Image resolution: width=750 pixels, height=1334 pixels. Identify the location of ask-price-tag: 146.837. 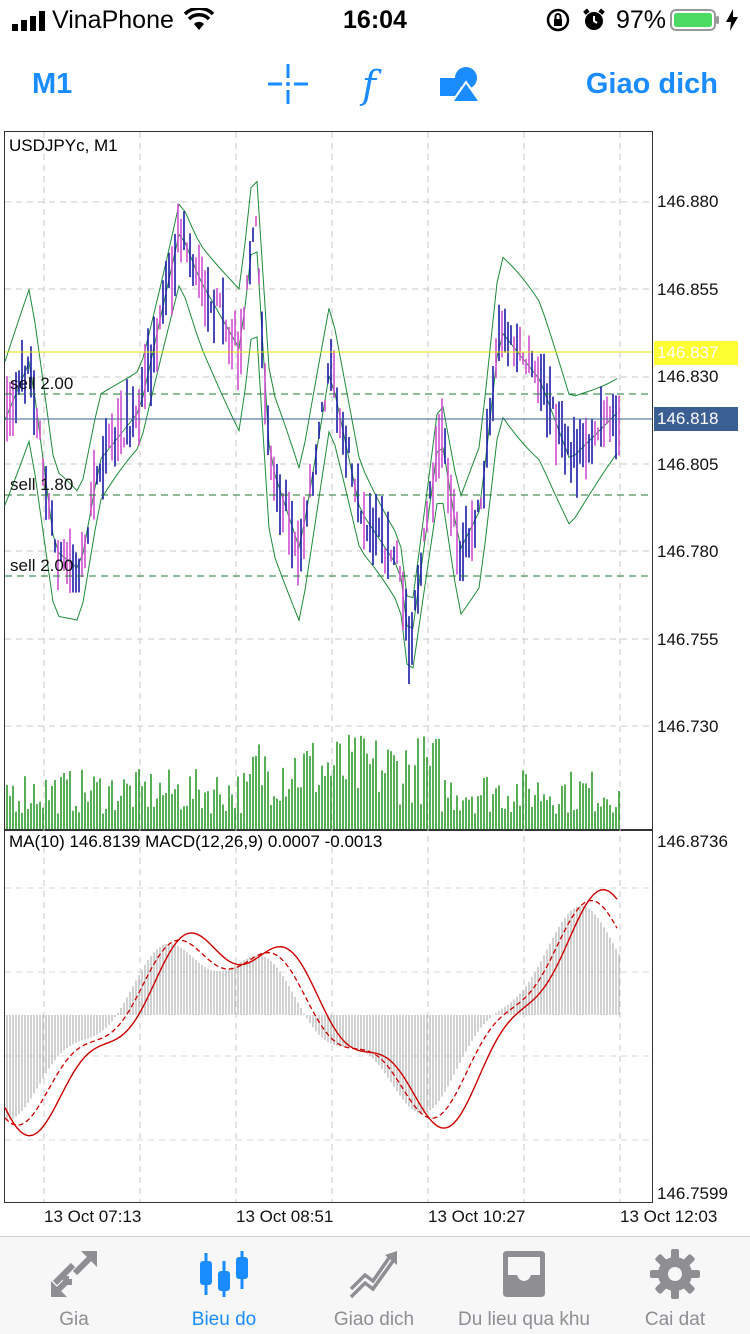
(696, 353).